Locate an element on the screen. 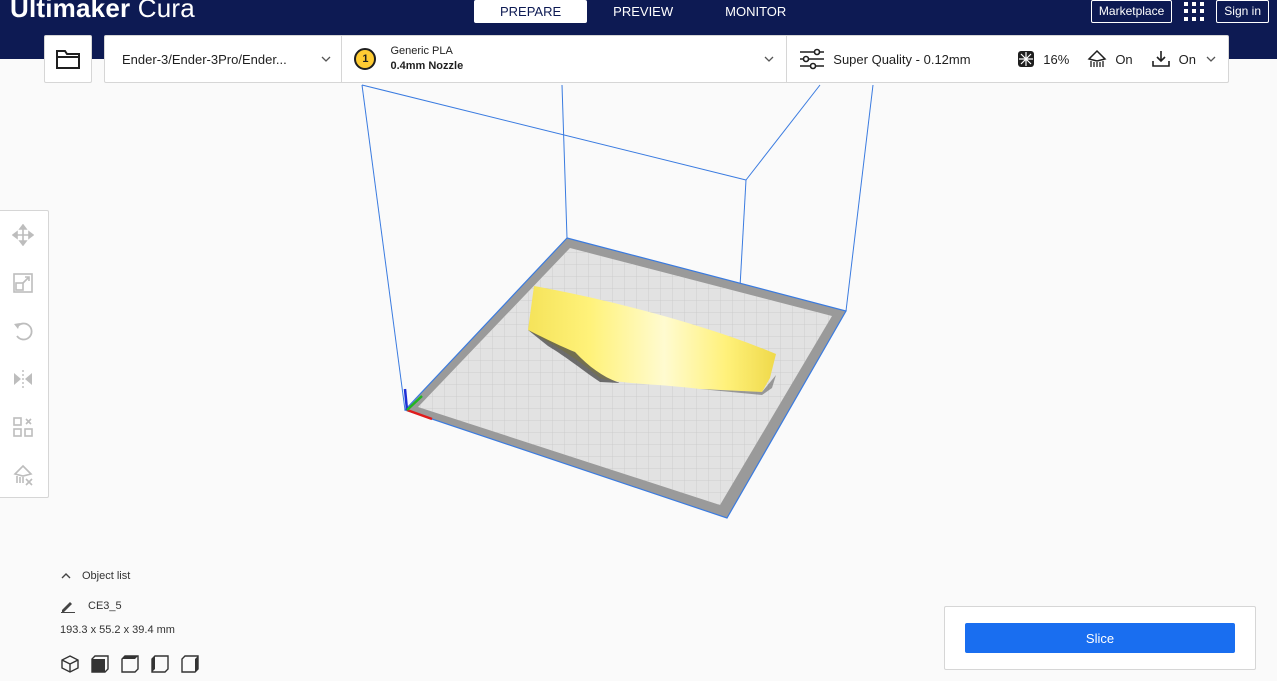 This screenshot has width=1277, height=681. object-dimensions: 193.3 x 55.2 x 39.4 mm is located at coordinates (117, 630).